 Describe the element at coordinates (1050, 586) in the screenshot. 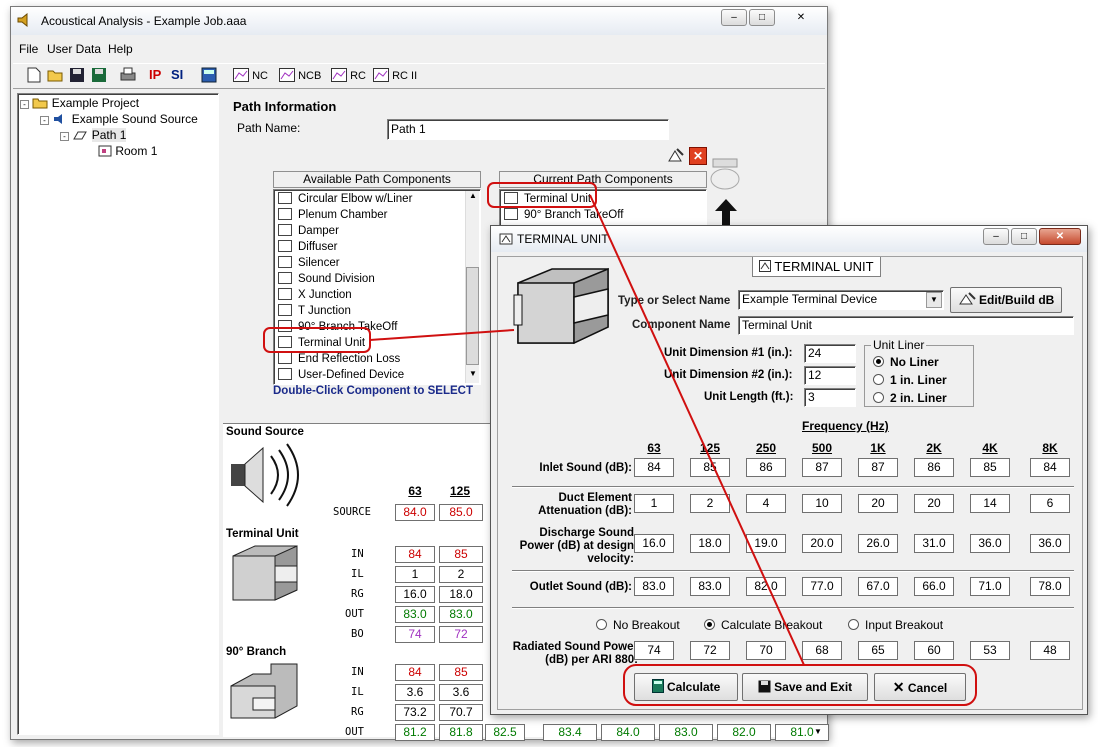

I see `dialog-value-input: 78.0` at that location.